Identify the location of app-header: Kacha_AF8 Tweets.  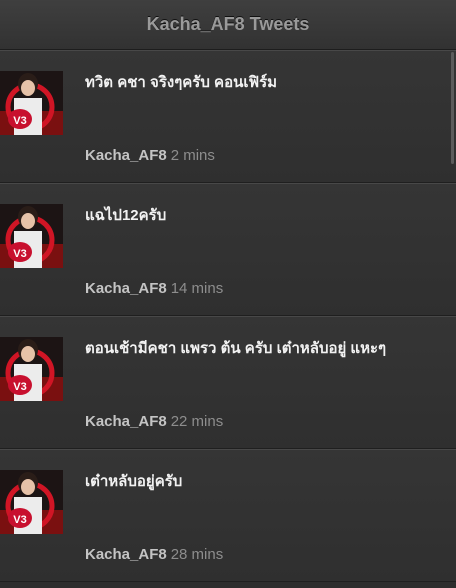
(228, 25).